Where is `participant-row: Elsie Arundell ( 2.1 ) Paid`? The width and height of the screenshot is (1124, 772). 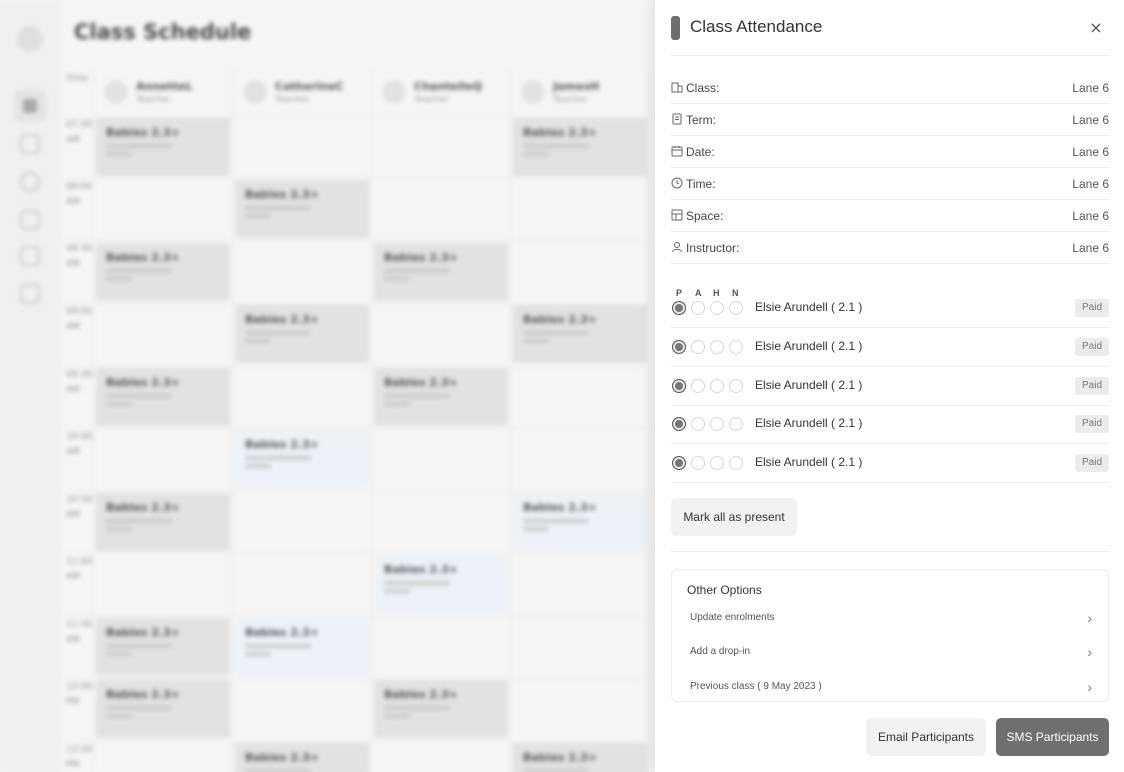 participant-row: Elsie Arundell ( 2.1 ) Paid is located at coordinates (890, 308).